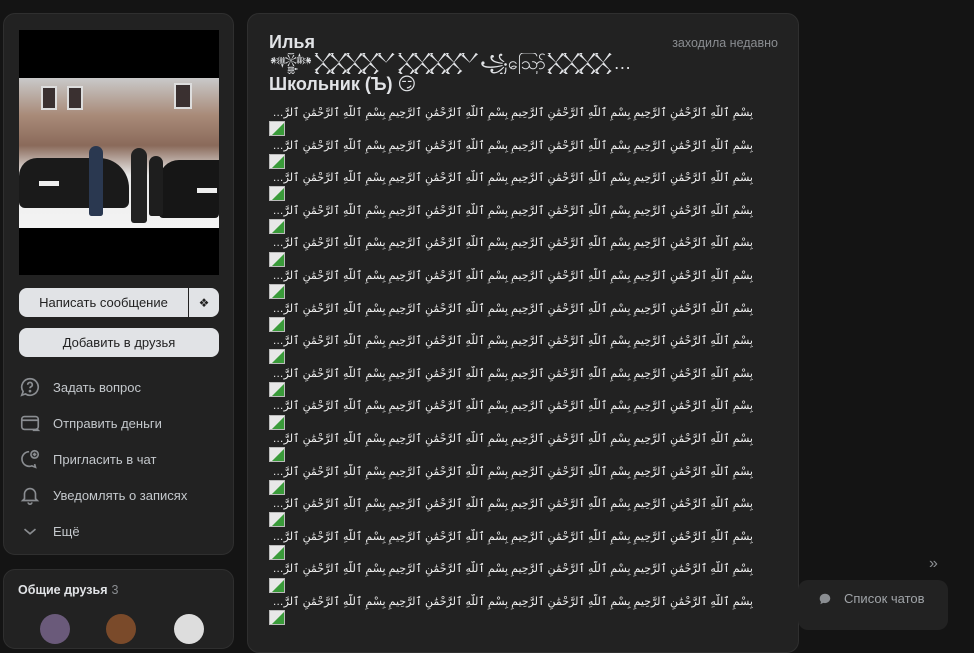 This screenshot has height=653, width=974. What do you see at coordinates (66, 531) in the screenshot?
I see `menu-label: Ещё` at bounding box center [66, 531].